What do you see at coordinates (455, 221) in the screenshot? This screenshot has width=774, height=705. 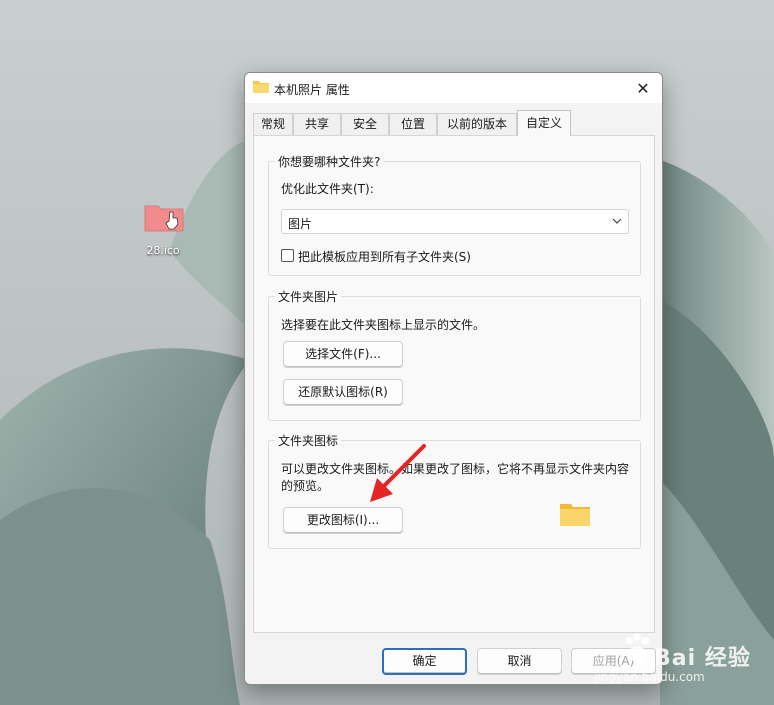 I see `folder-type-dropdown: 图片` at bounding box center [455, 221].